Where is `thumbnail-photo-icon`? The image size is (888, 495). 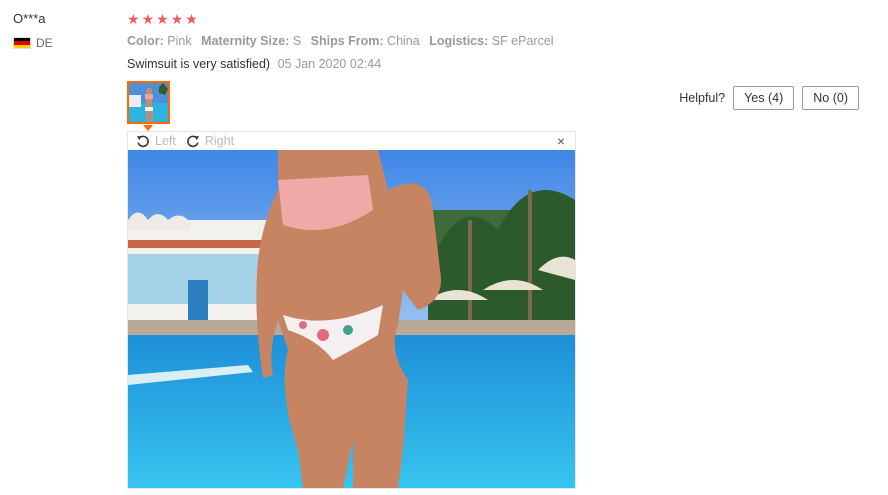
thumbnail-photo-icon is located at coordinates (148, 102).